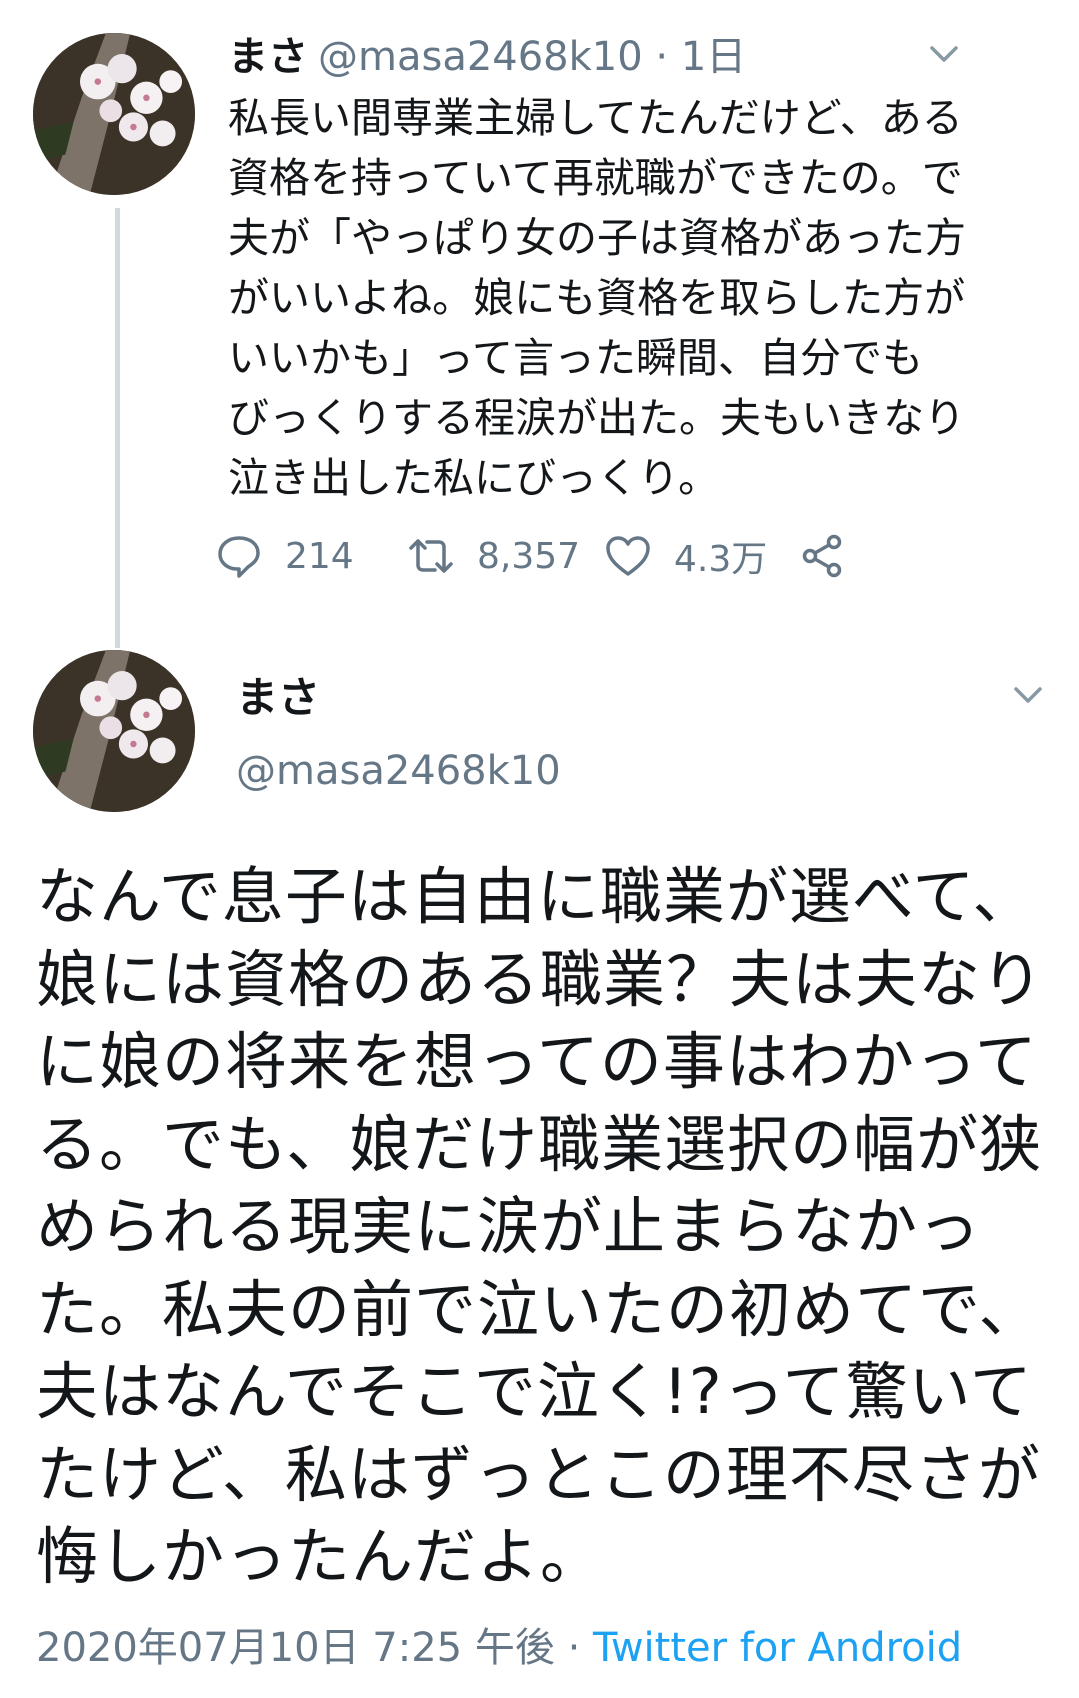 The image size is (1079, 1698). What do you see at coordinates (284, 556) in the screenshot?
I see `reply-button: 214` at bounding box center [284, 556].